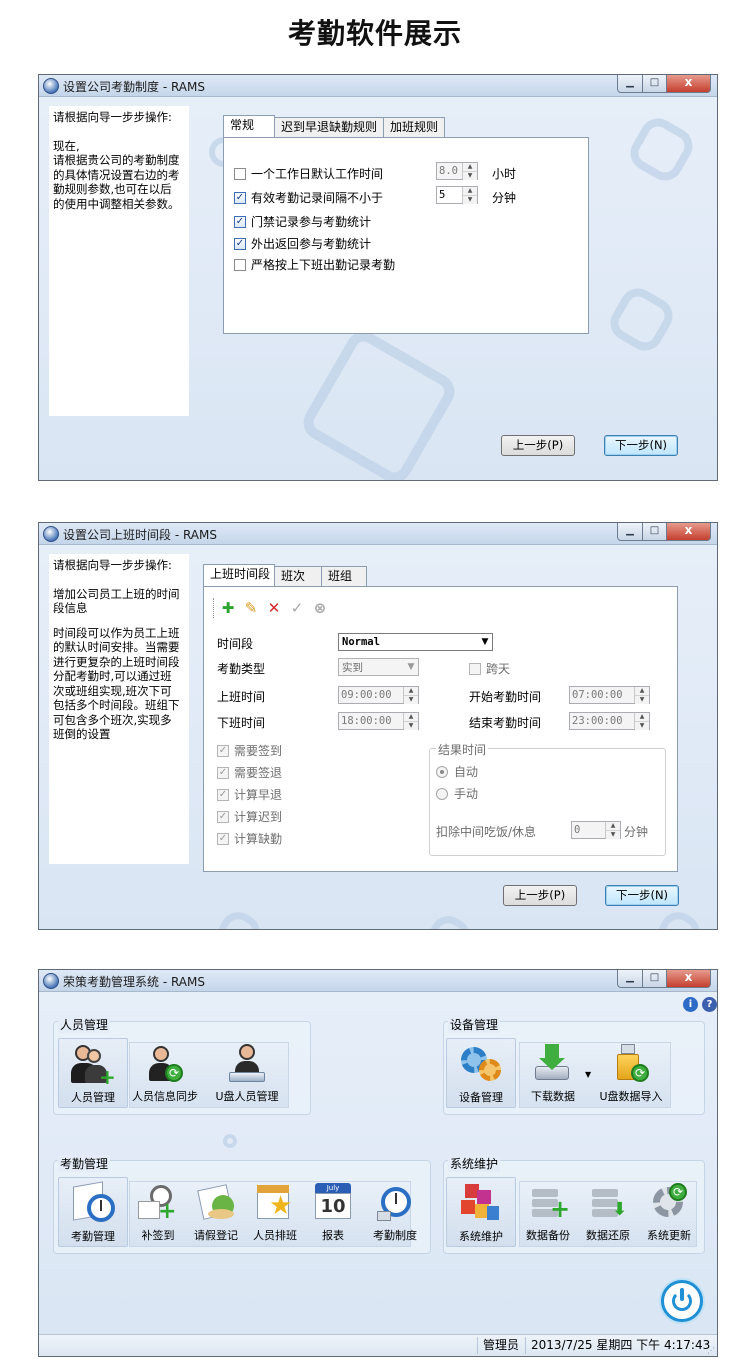  What do you see at coordinates (165, 1073) in the screenshot?
I see `personnel-sync-button: ⟳ 人员信息同步` at bounding box center [165, 1073].